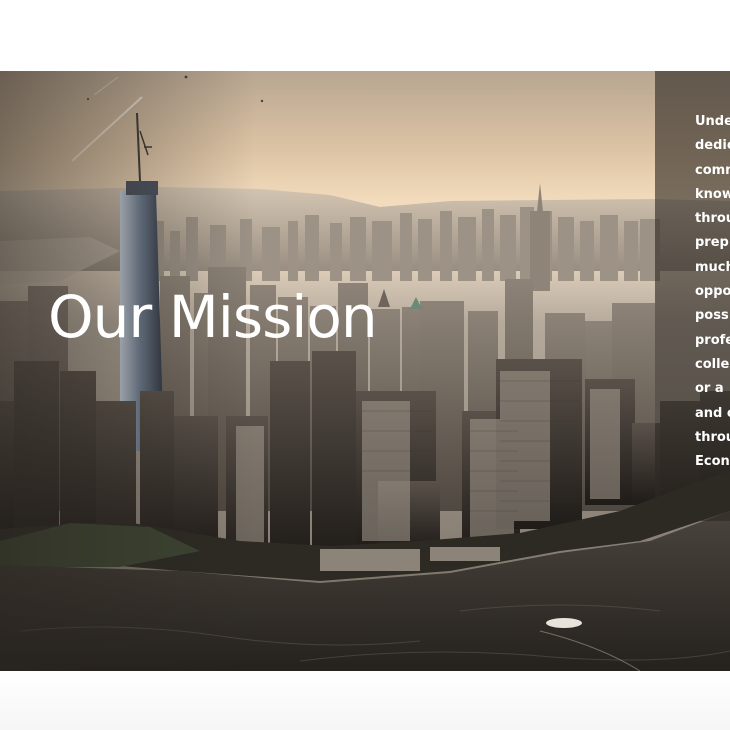 This screenshot has height=730, width=730. Describe the element at coordinates (712, 340) in the screenshot. I see `mission-line: profe` at that location.